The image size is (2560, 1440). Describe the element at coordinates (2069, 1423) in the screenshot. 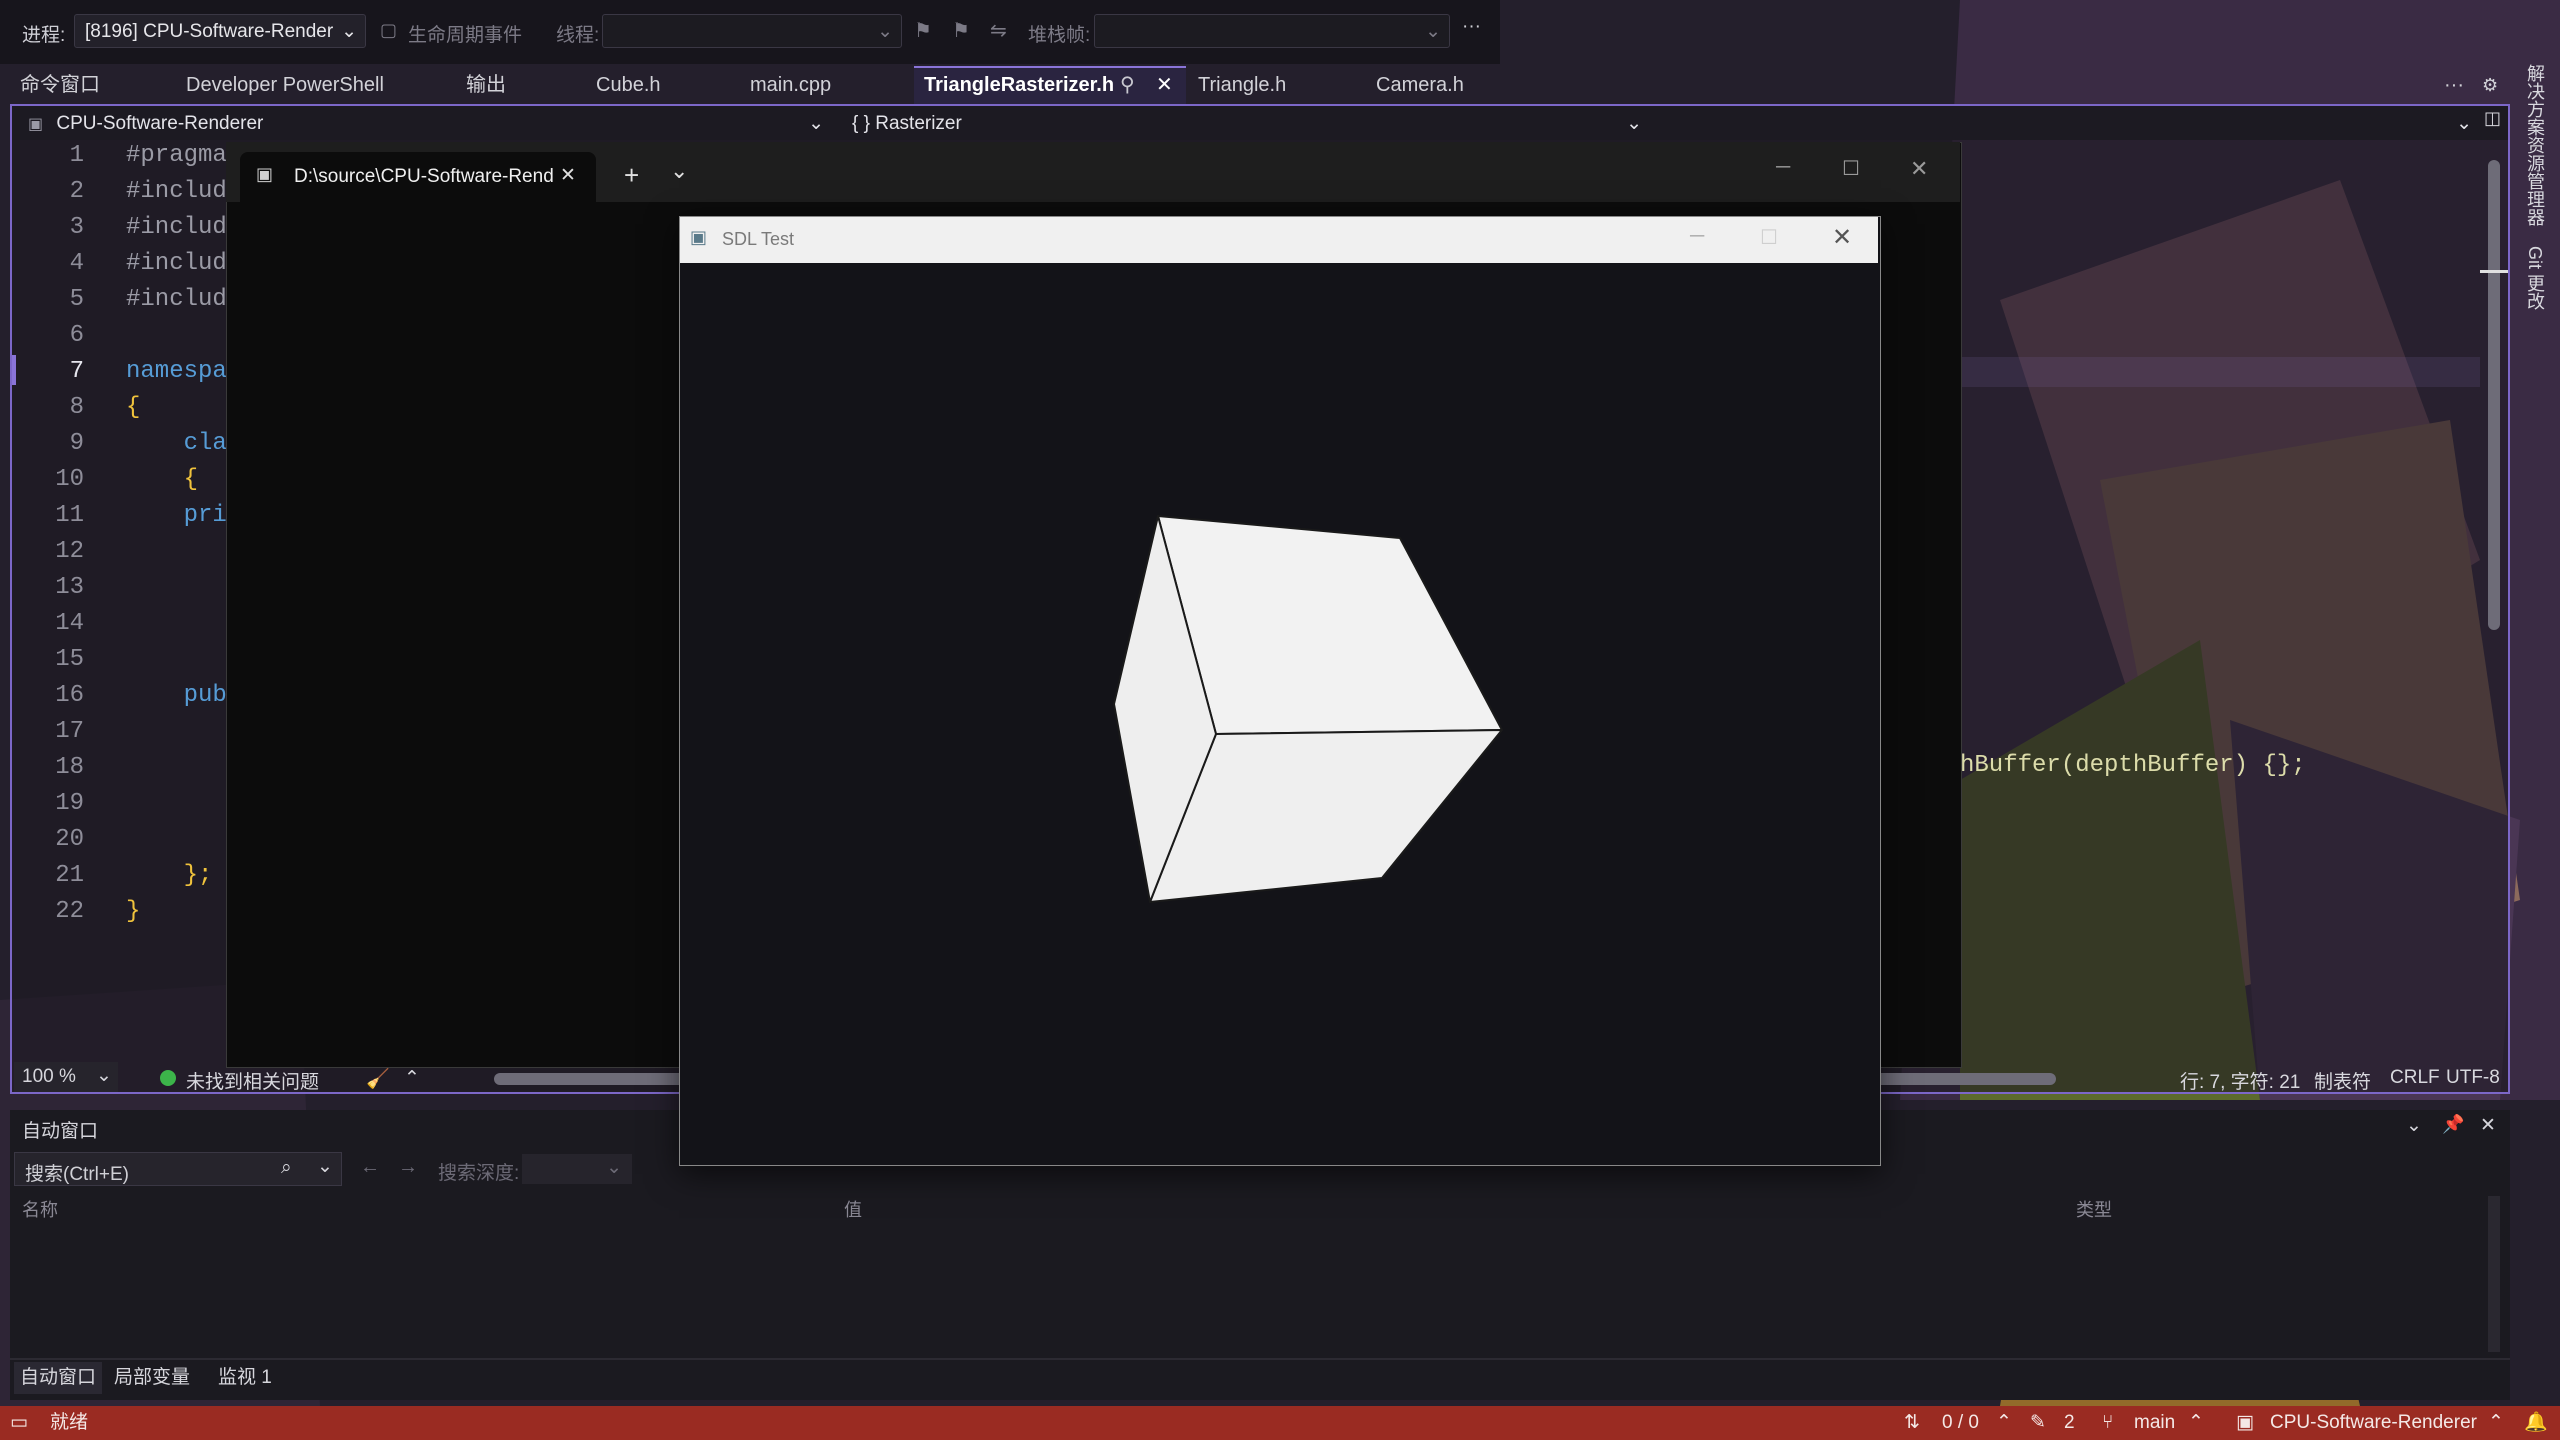

I see `pending-edits: 2` at that location.